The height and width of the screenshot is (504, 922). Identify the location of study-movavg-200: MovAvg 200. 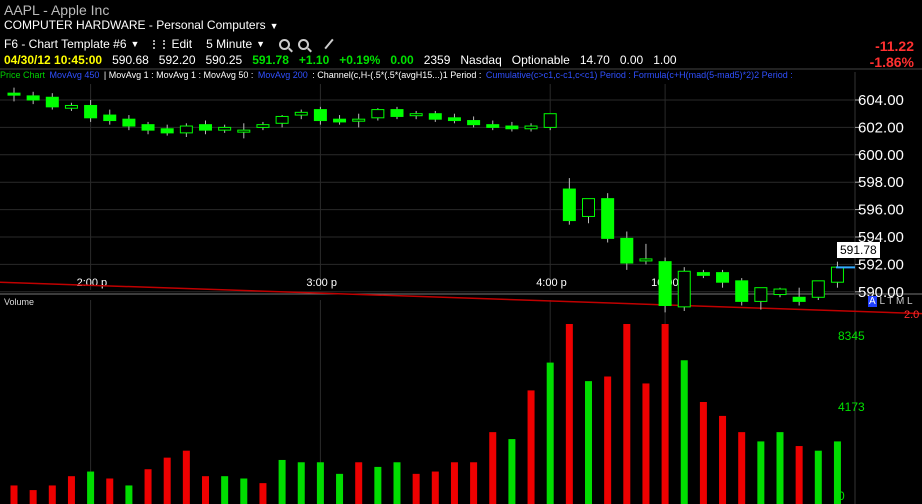
(283, 75).